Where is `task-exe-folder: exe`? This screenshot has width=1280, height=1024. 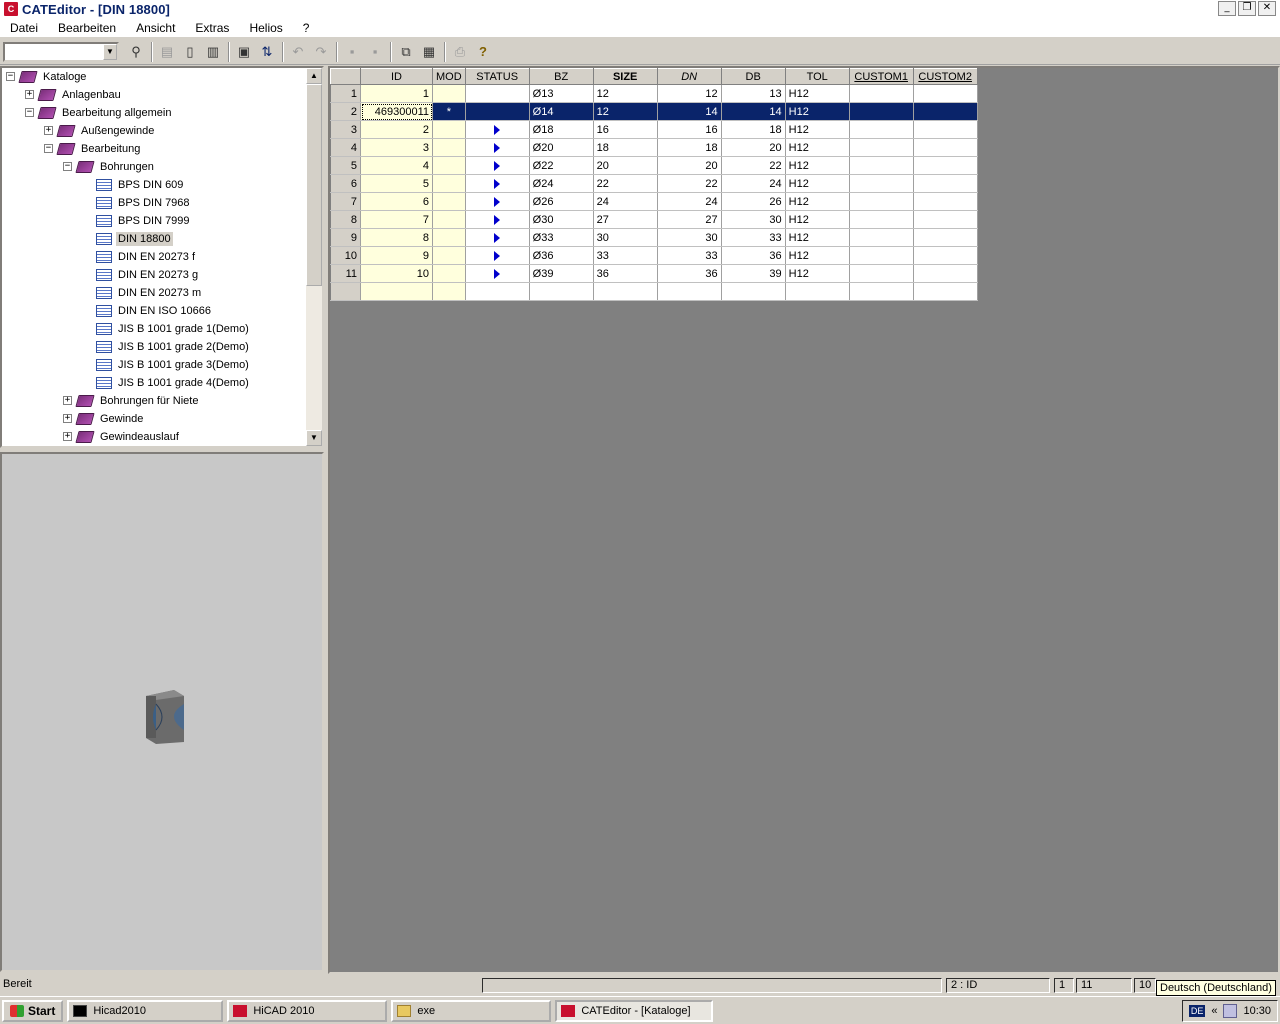
task-exe-folder: exe is located at coordinates (471, 1010).